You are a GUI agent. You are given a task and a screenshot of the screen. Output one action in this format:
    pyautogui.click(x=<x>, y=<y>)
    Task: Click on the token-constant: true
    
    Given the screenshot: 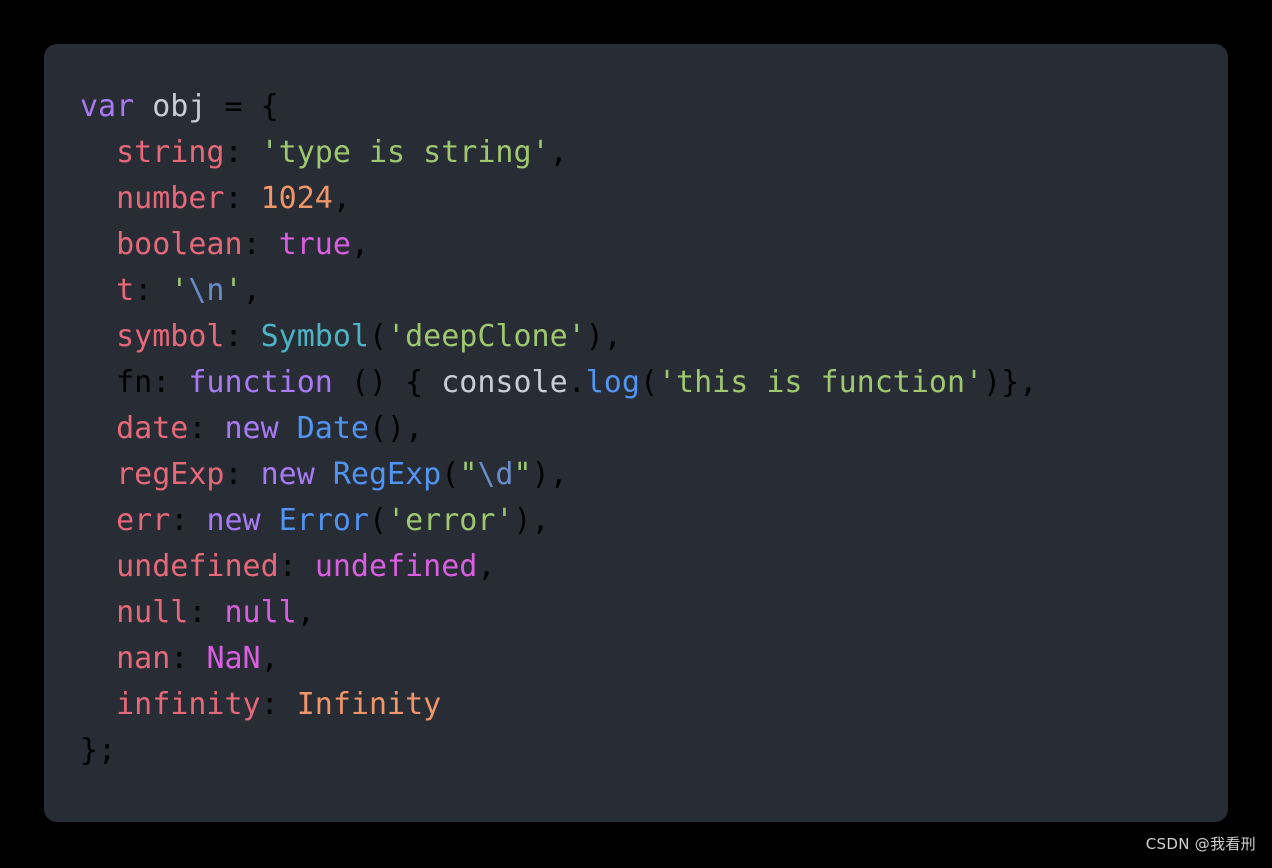 What is the action you would take?
    pyautogui.click(x=314, y=244)
    